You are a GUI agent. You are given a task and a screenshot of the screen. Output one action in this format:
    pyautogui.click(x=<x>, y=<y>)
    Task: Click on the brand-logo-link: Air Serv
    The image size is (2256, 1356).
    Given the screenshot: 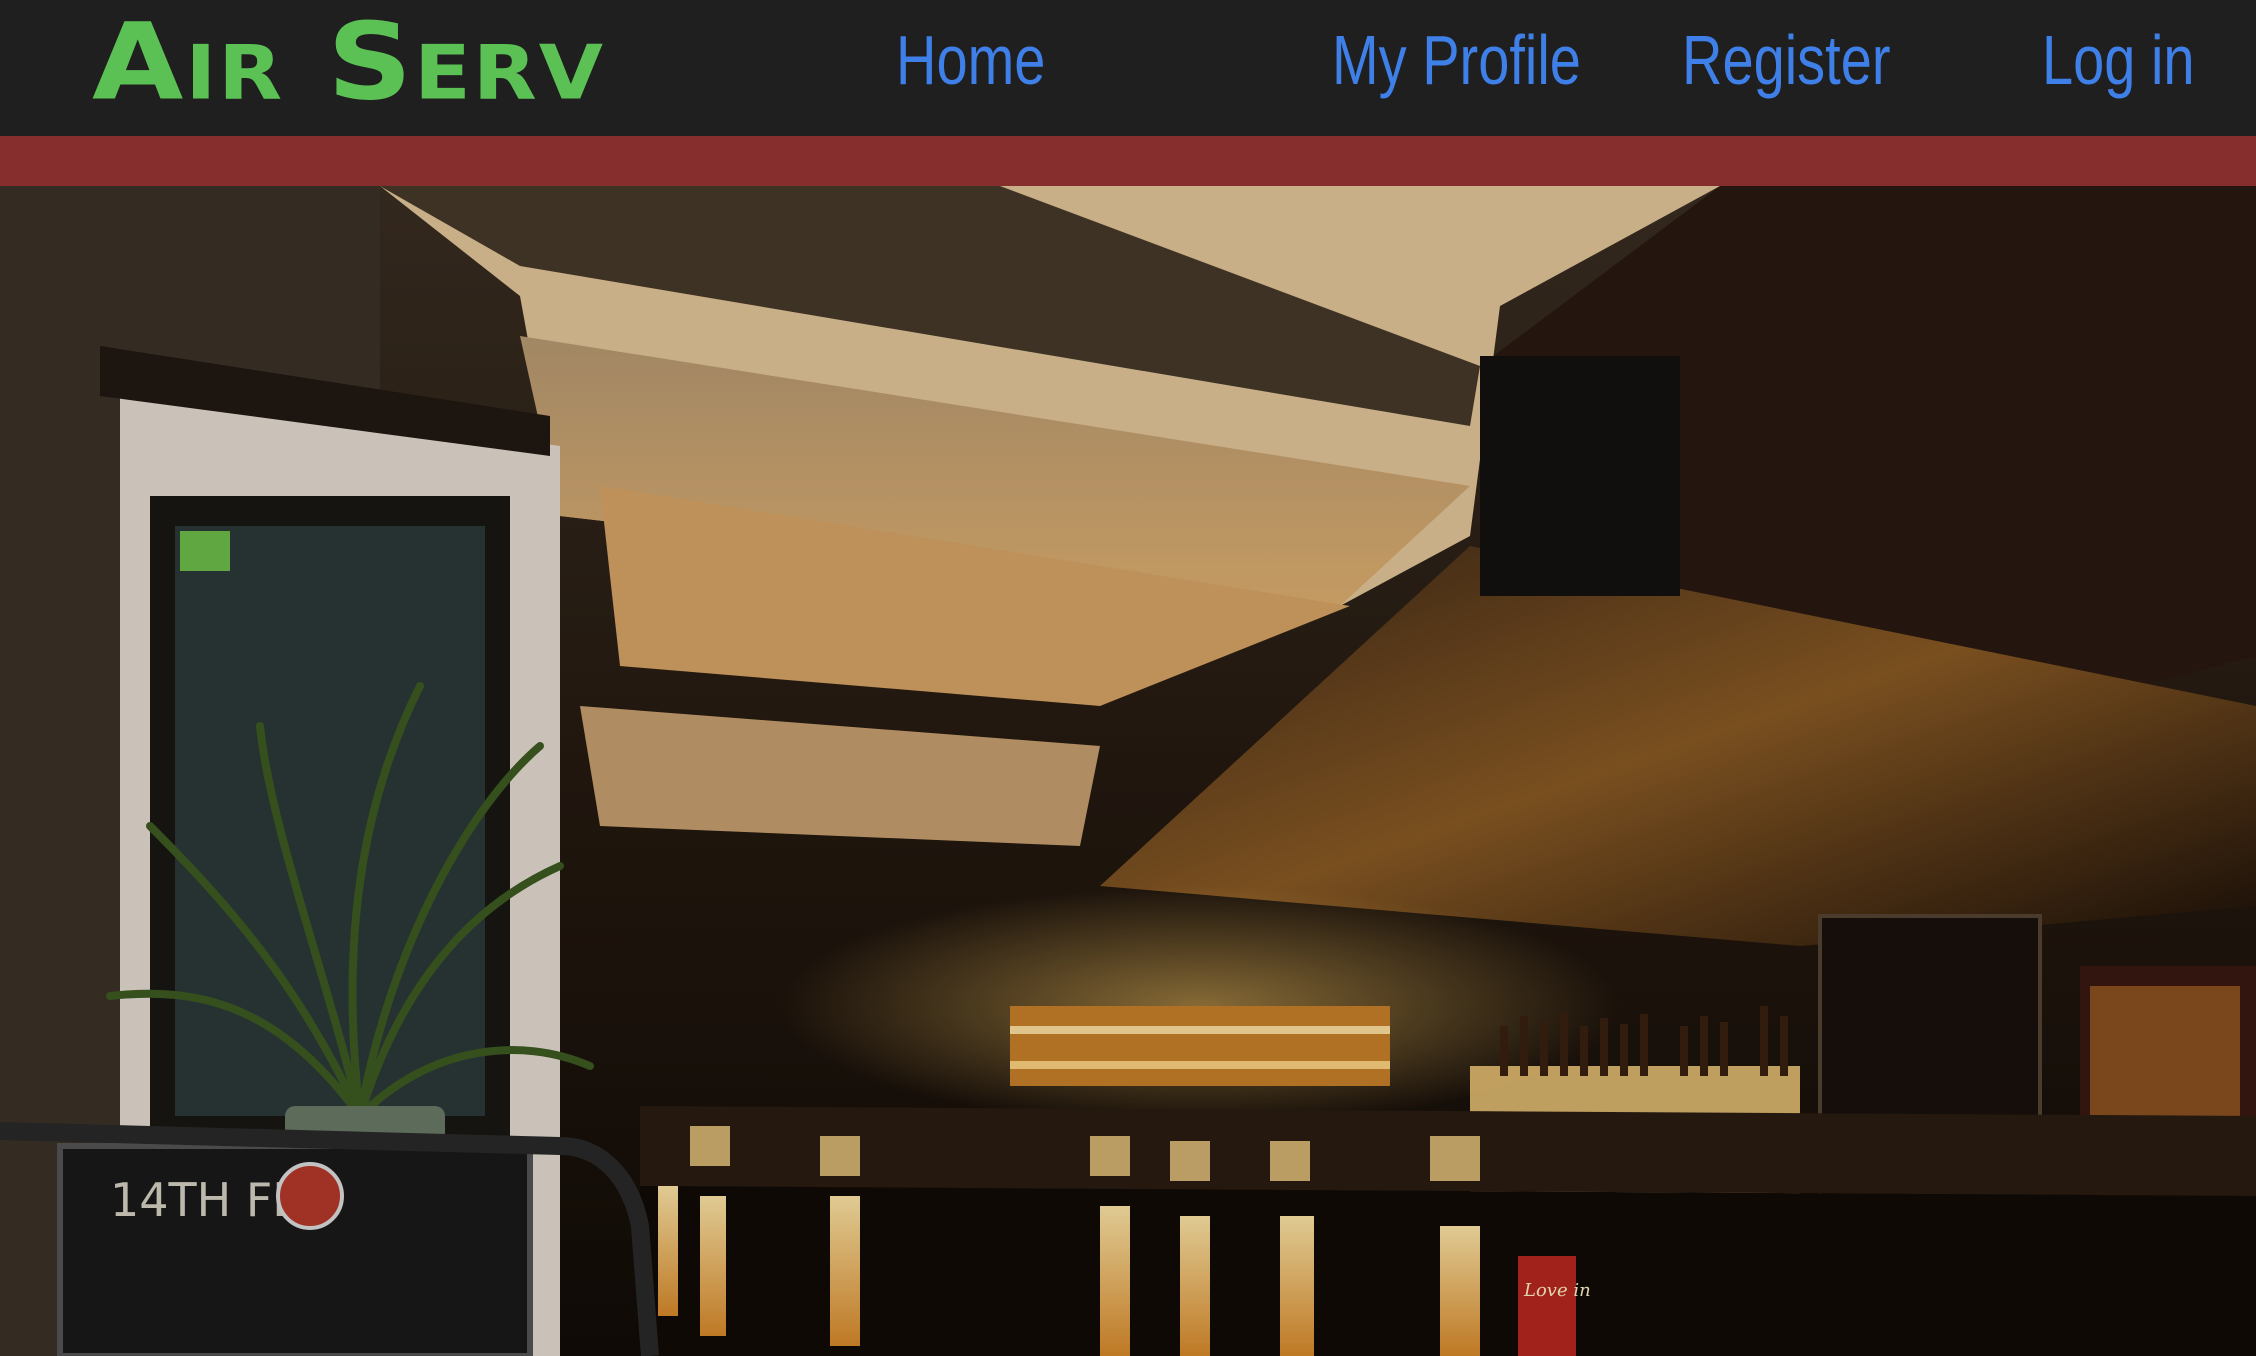 What is the action you would take?
    pyautogui.click(x=348, y=61)
    